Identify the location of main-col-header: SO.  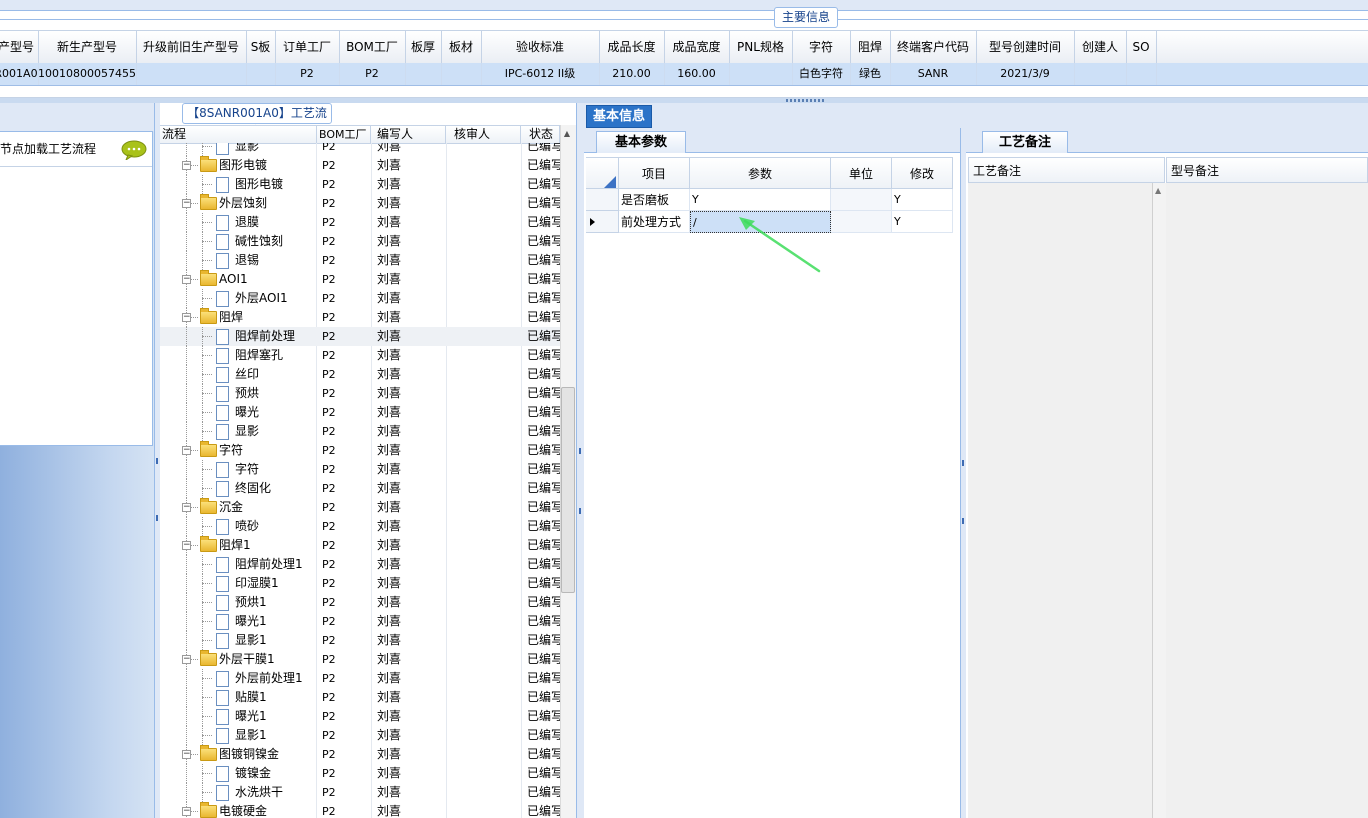
(1141, 47).